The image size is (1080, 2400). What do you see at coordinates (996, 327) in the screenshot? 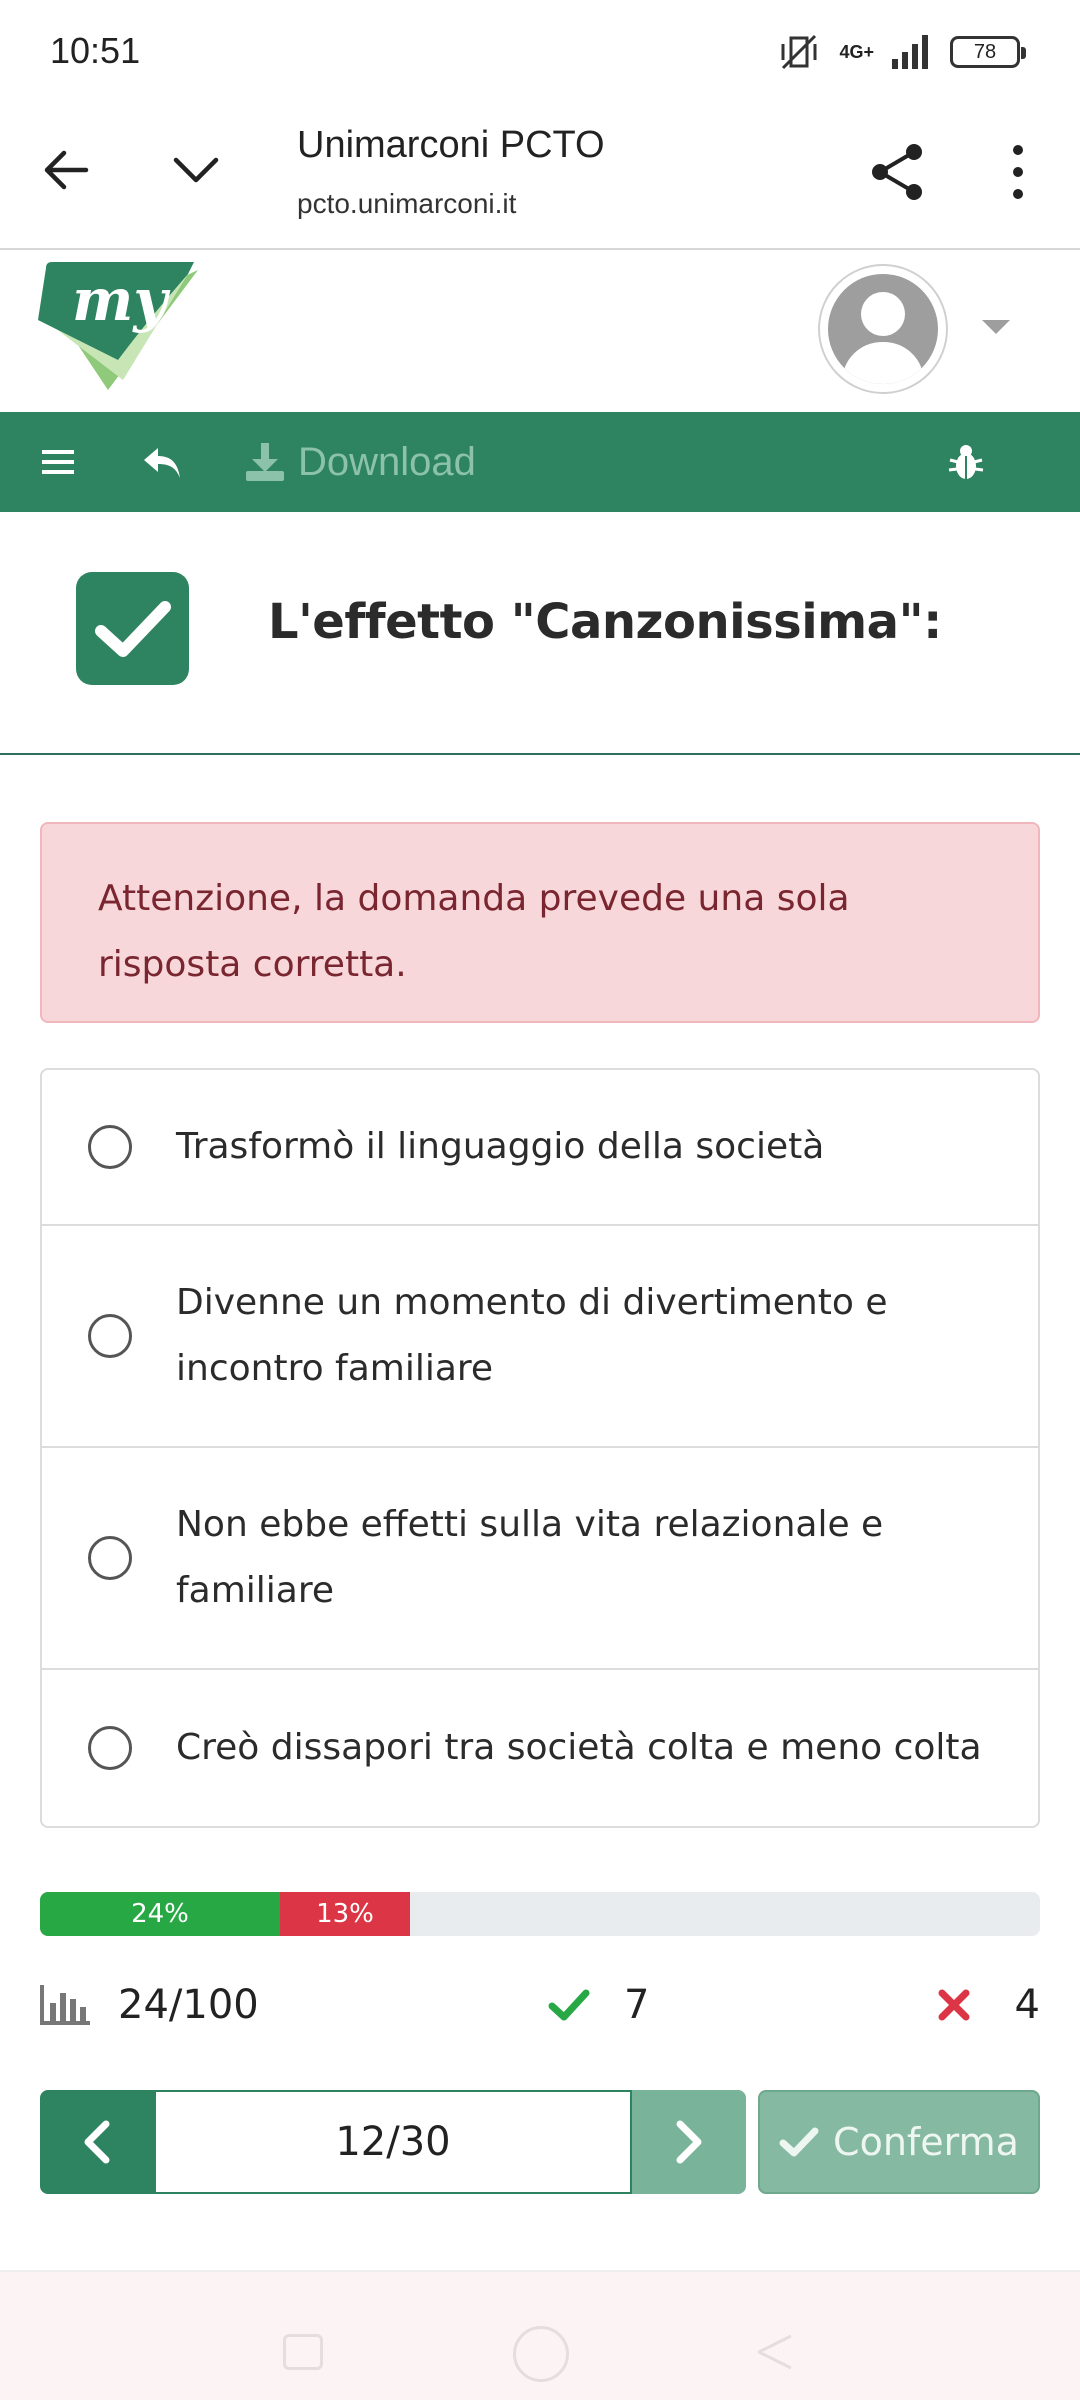
I see `user-menu-caret-icon` at bounding box center [996, 327].